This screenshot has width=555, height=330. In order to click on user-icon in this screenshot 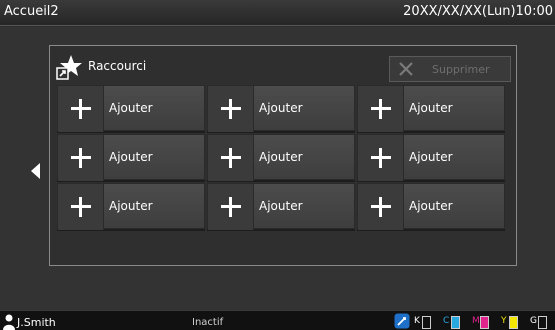, I will do `click(9, 322)`.